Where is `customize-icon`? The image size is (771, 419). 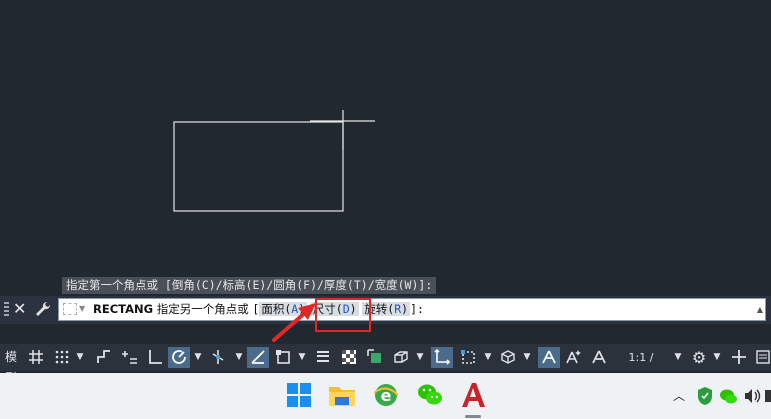 customize-icon is located at coordinates (763, 357).